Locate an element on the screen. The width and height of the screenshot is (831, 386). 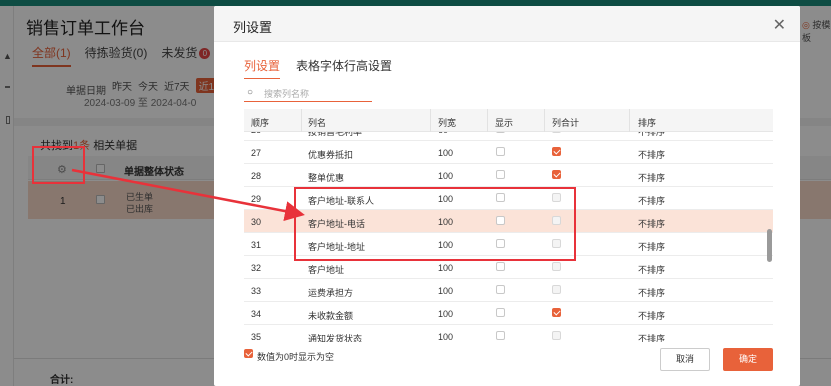
row-name: 客户地址 is located at coordinates (326, 270).